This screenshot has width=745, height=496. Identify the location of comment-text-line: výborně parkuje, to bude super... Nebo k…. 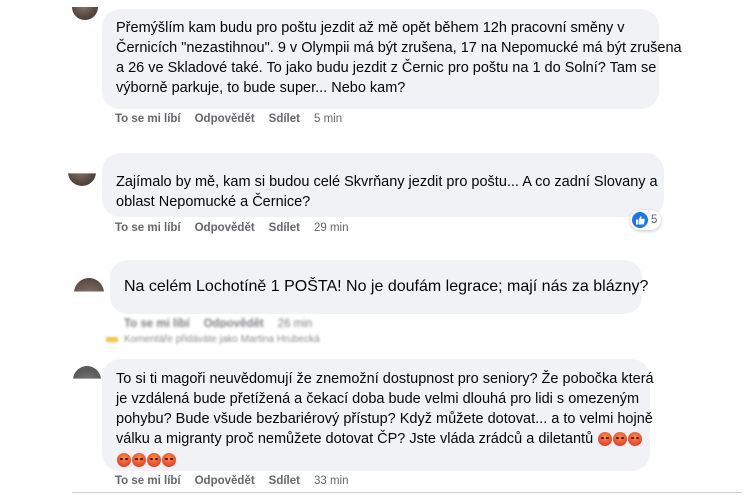
(261, 88).